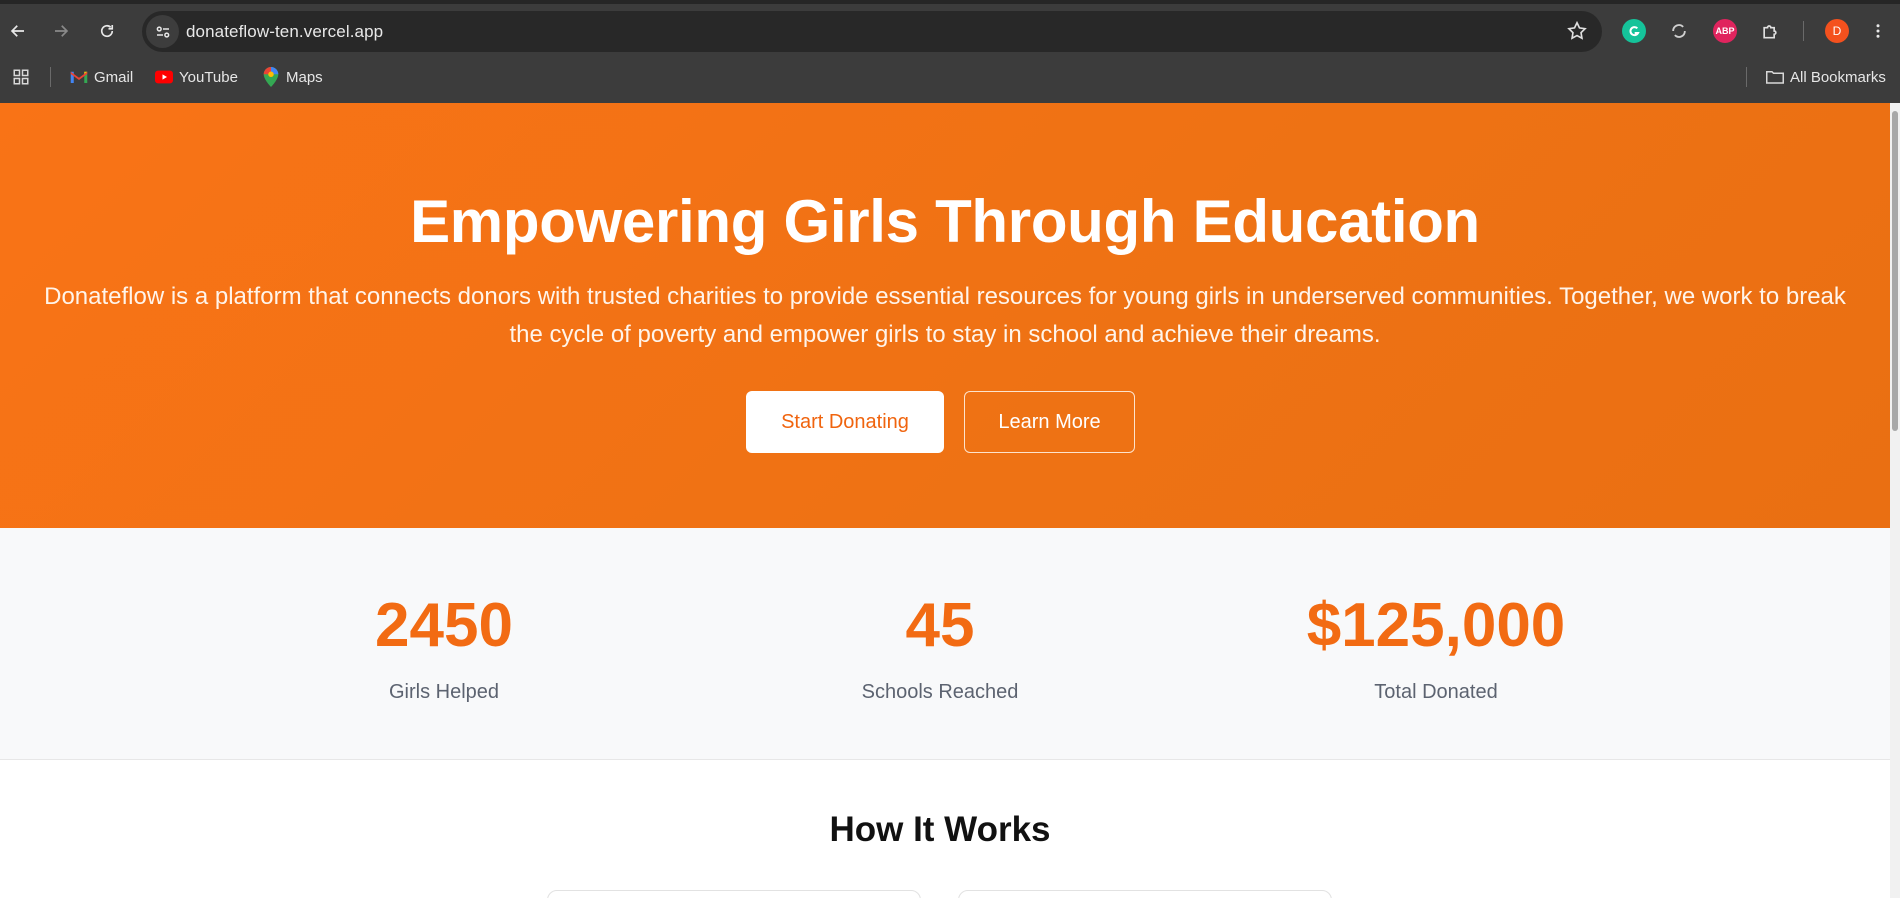 The image size is (1900, 898). I want to click on bookmark-label: YouTube, so click(208, 77).